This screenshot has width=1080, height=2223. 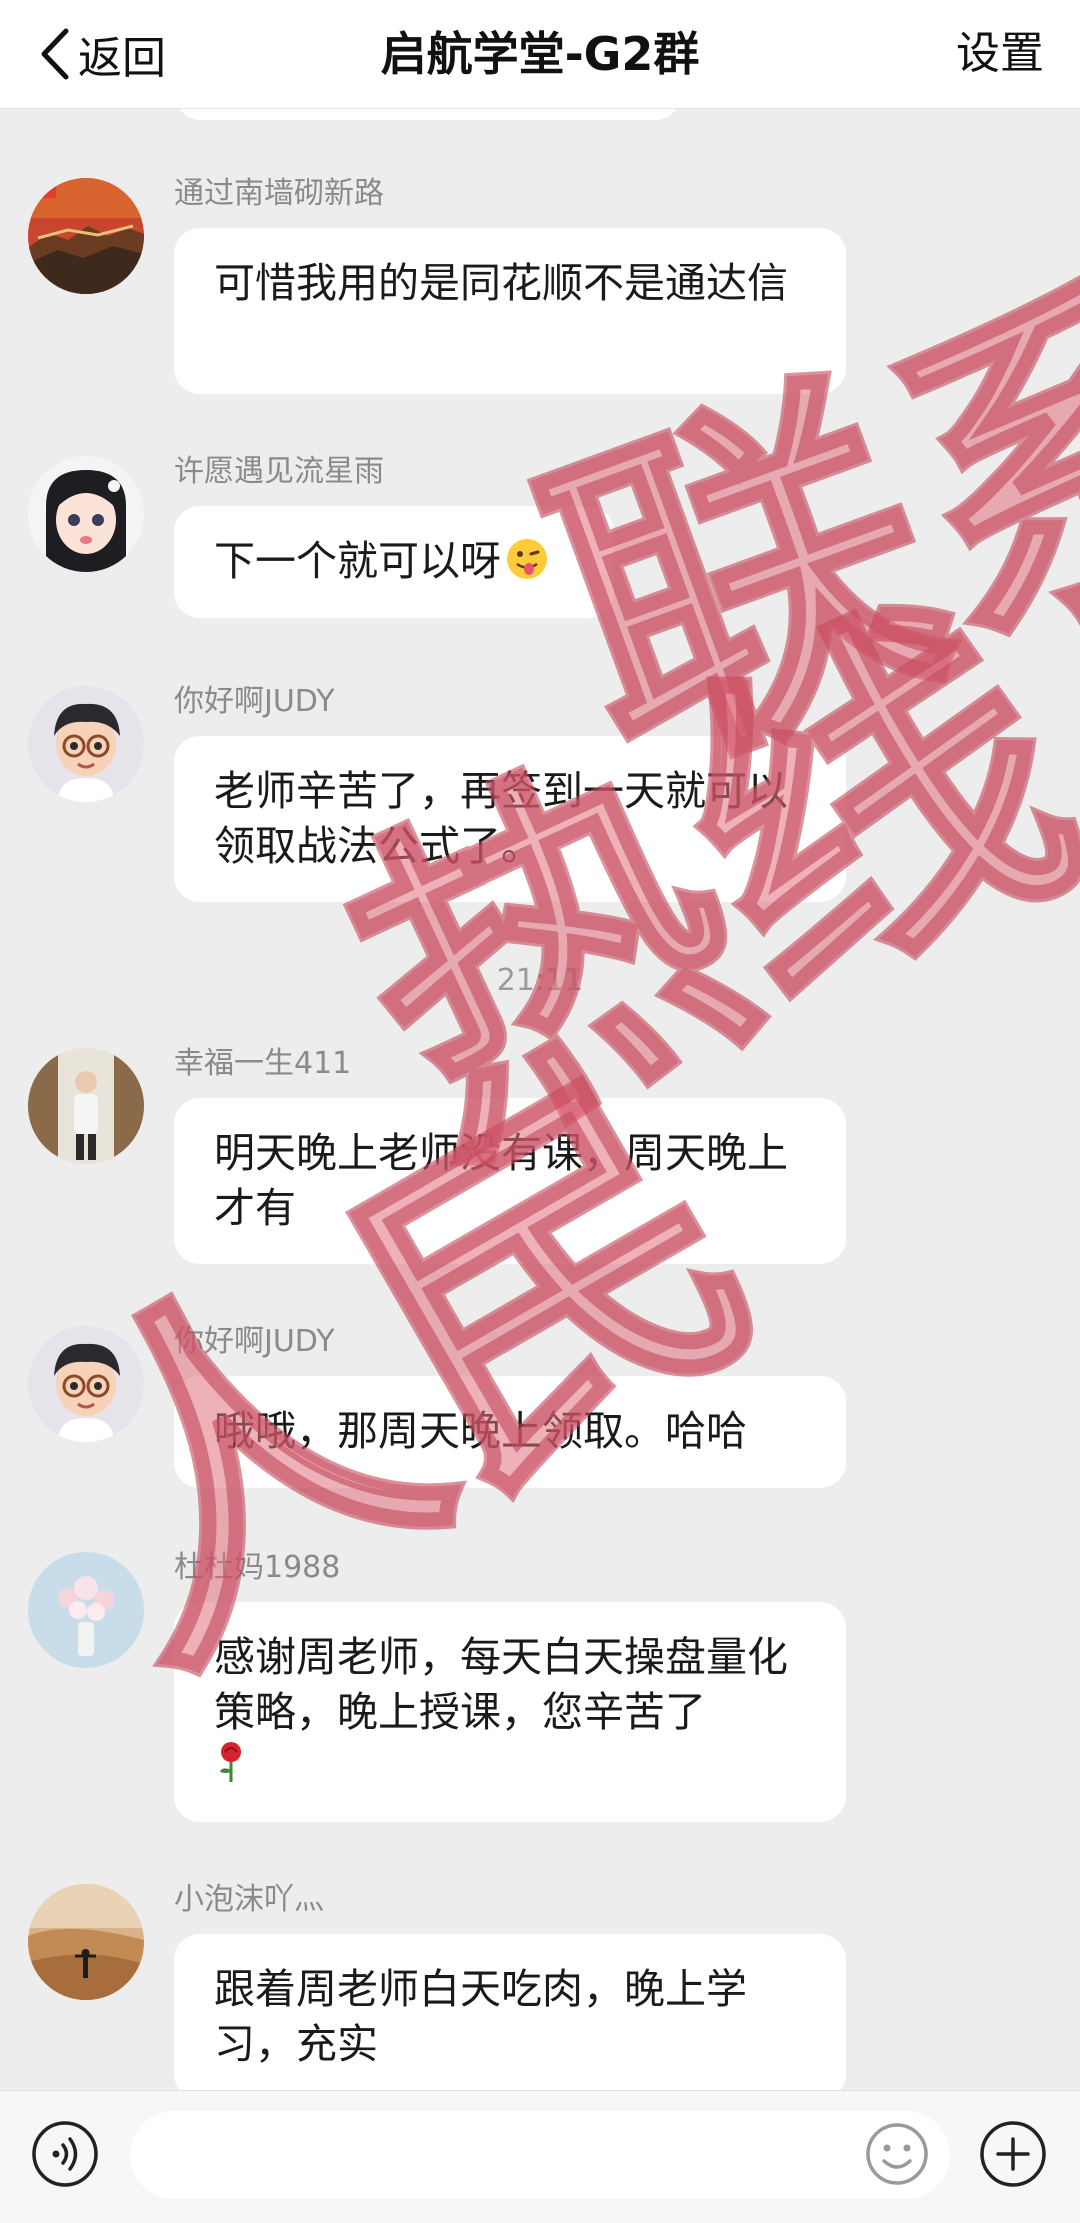 What do you see at coordinates (540, 980) in the screenshot?
I see `message-timestamp: 21:11` at bounding box center [540, 980].